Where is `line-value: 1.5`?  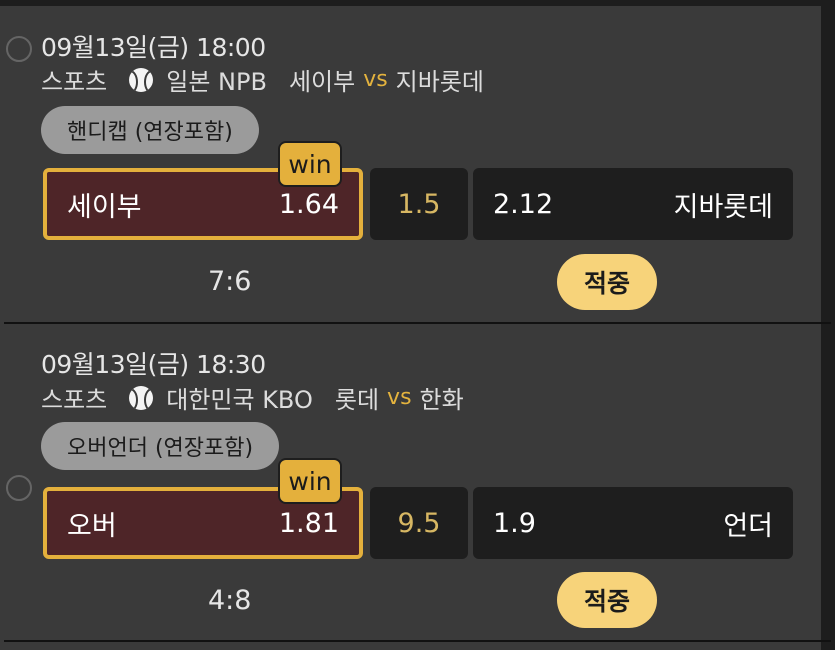 line-value: 1.5 is located at coordinates (419, 204).